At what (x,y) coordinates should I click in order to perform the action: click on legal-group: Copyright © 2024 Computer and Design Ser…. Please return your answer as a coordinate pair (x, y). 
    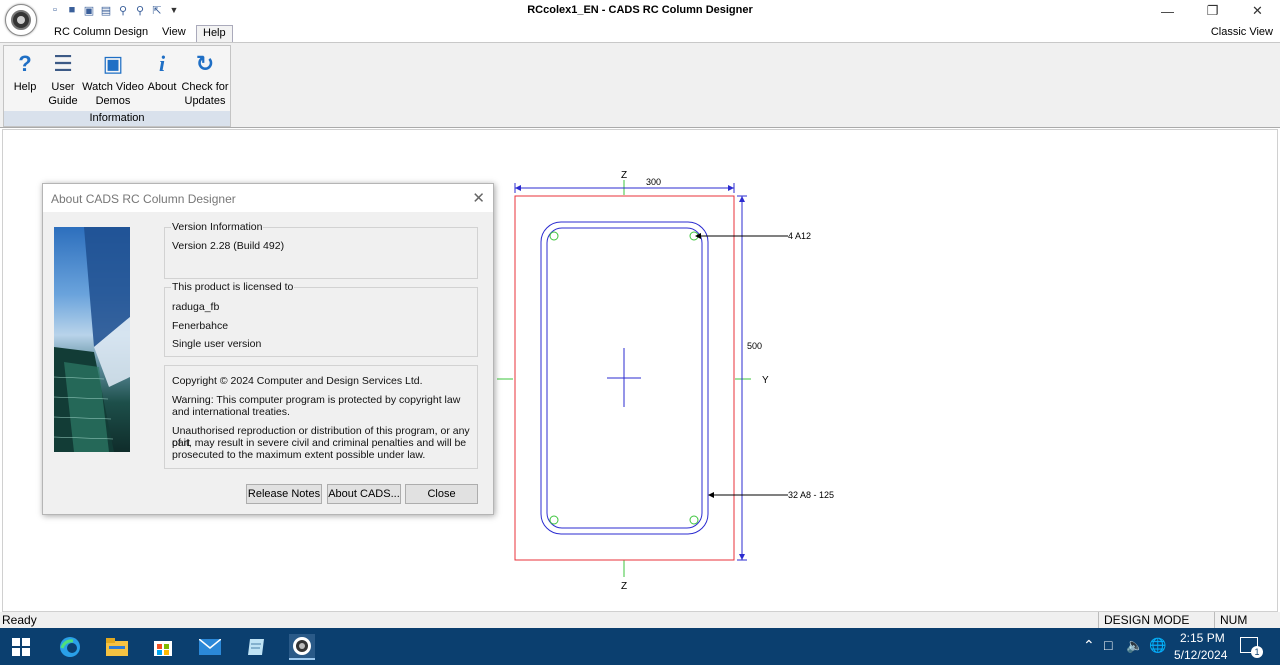
    Looking at the image, I should click on (321, 417).